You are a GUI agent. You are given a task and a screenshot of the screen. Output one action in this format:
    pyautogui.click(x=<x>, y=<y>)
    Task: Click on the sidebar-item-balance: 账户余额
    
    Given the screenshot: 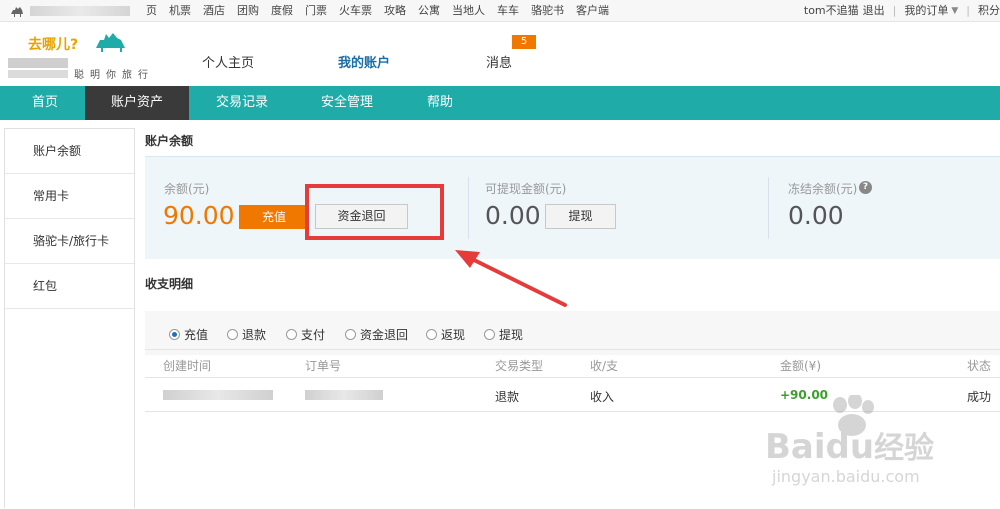 What is the action you would take?
    pyautogui.click(x=69, y=151)
    